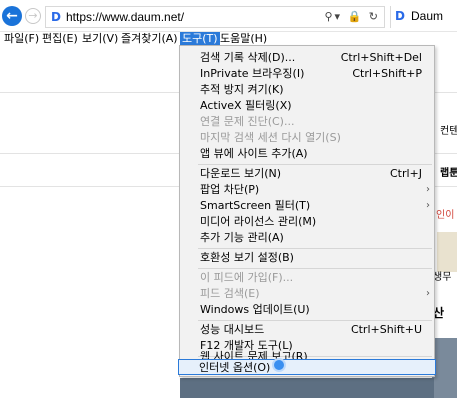 The height and width of the screenshot is (398, 457). I want to click on address-bar-icons: ⚲▾ 🔒 ↻, so click(352, 16).